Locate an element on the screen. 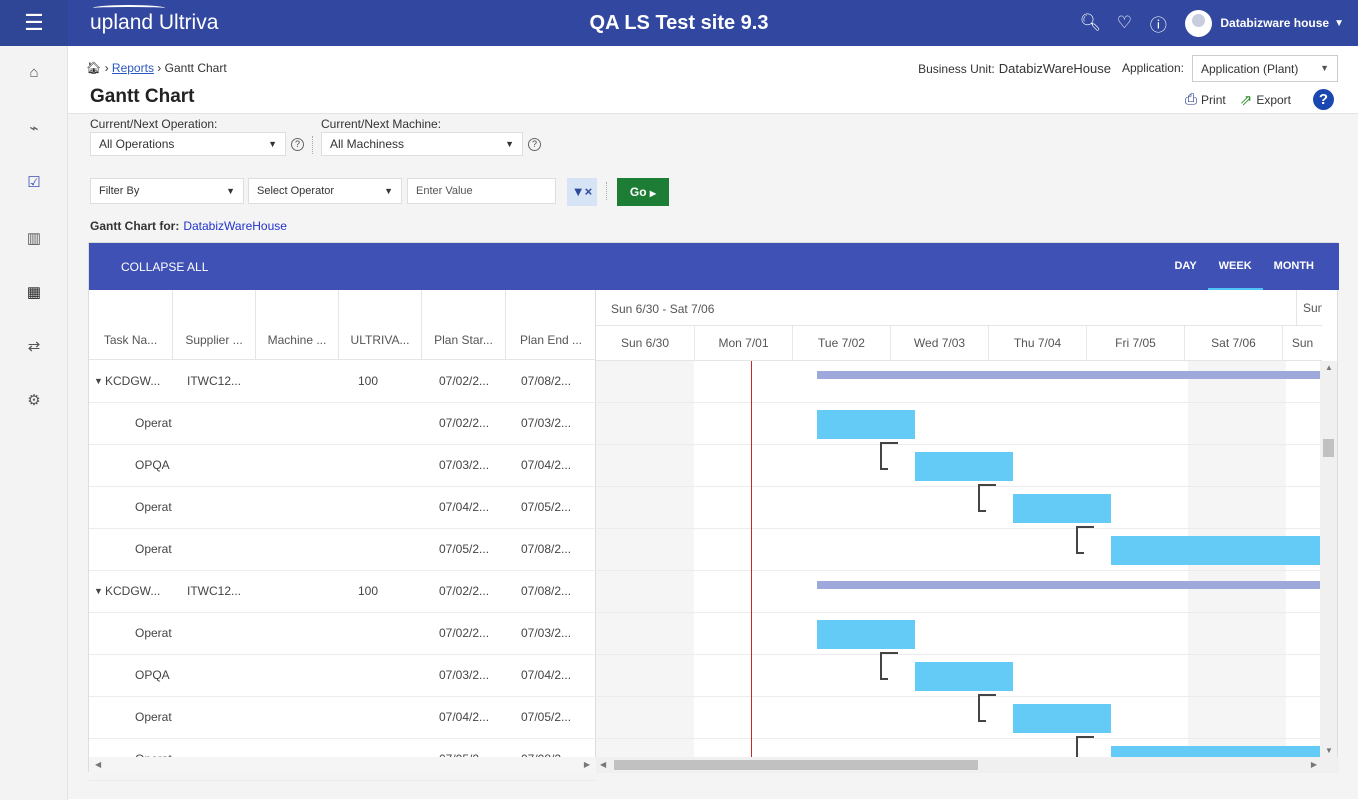  user-menu: Databizware house ▼ is located at coordinates (1264, 23).